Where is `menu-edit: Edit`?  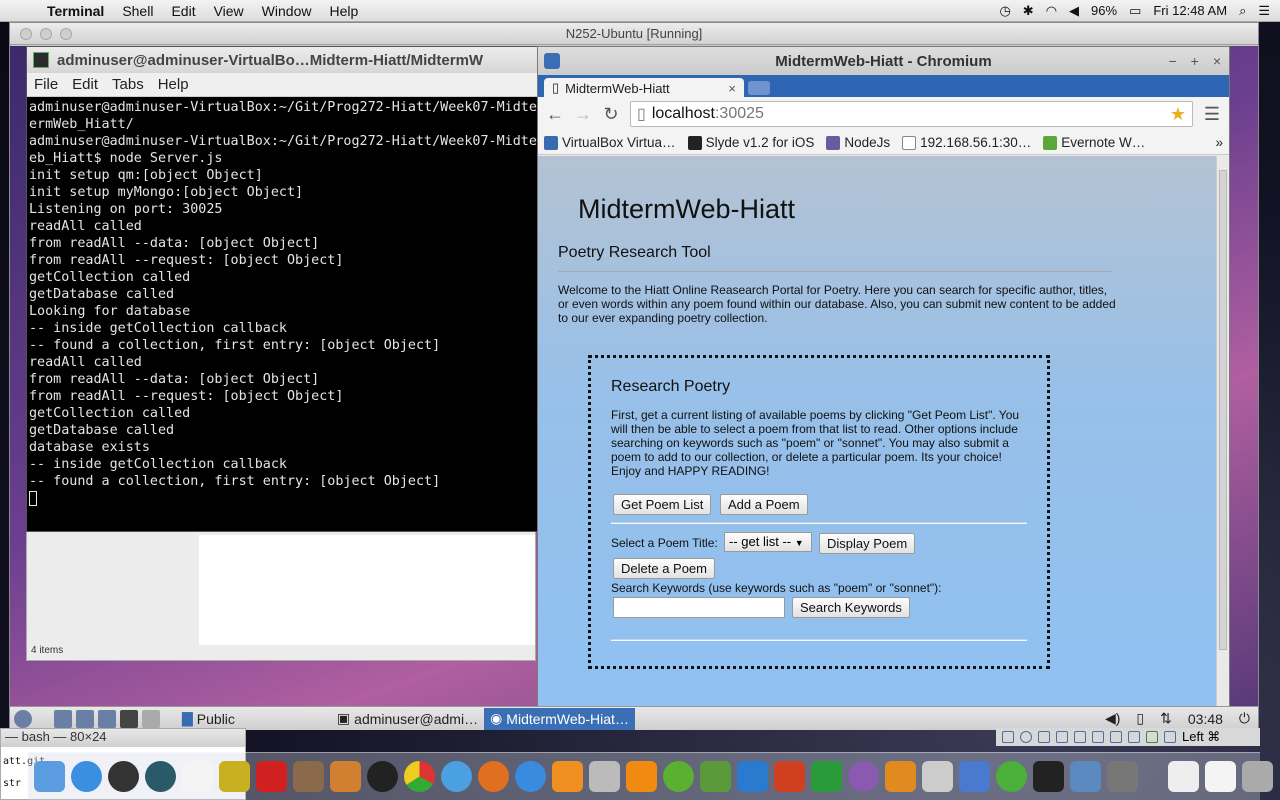 menu-edit: Edit is located at coordinates (183, 11).